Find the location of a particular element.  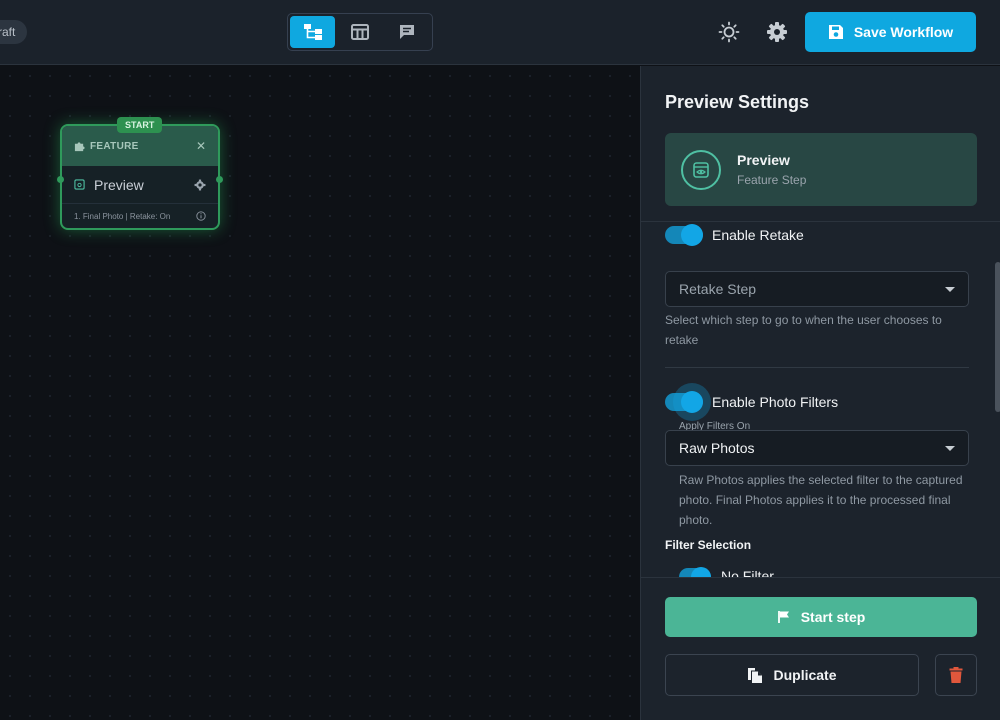

start-badge: START is located at coordinates (140, 125).